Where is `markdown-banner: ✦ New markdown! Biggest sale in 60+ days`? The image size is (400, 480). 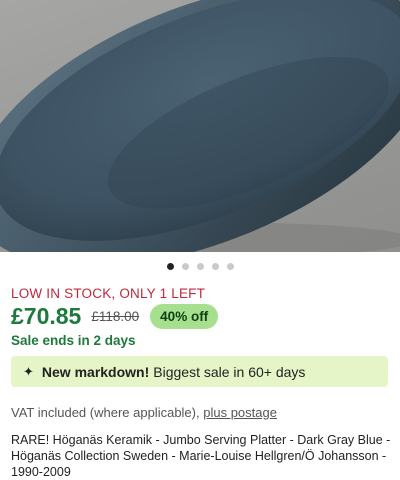 markdown-banner: ✦ New markdown! Biggest sale in 60+ days is located at coordinates (199, 371).